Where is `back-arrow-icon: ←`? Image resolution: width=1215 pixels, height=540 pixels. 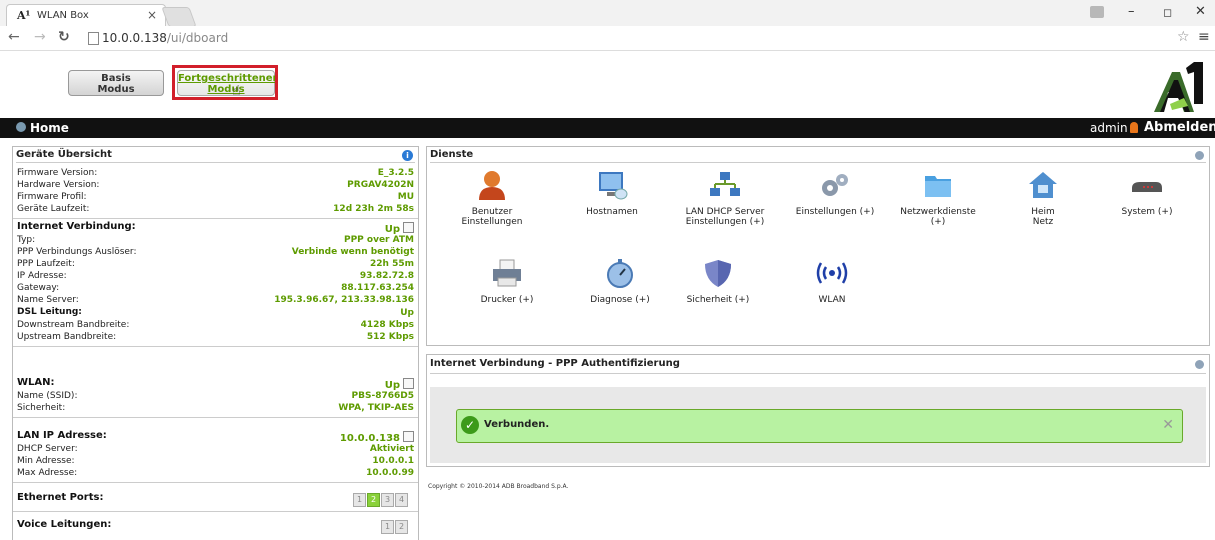 back-arrow-icon: ← is located at coordinates (14, 37).